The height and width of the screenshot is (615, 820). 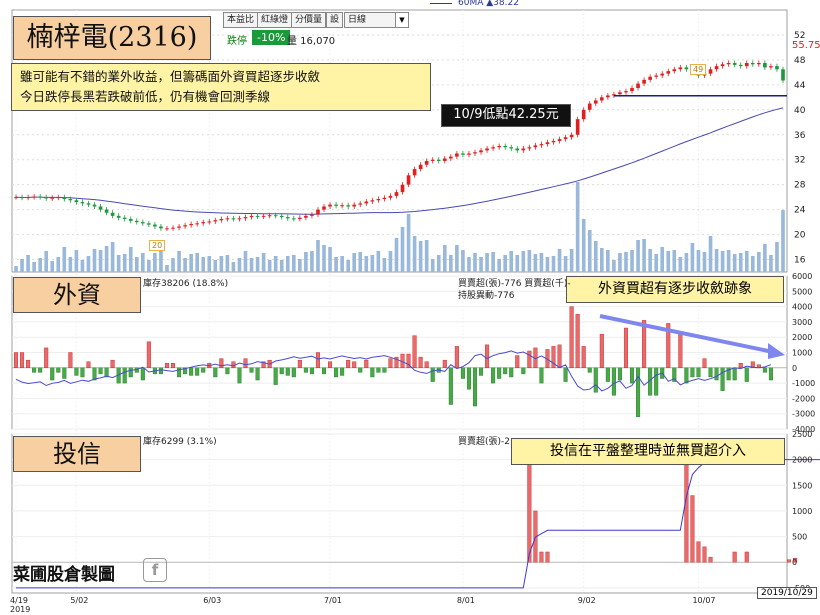 I want to click on volume-label: 量 16,070, so click(x=311, y=41).